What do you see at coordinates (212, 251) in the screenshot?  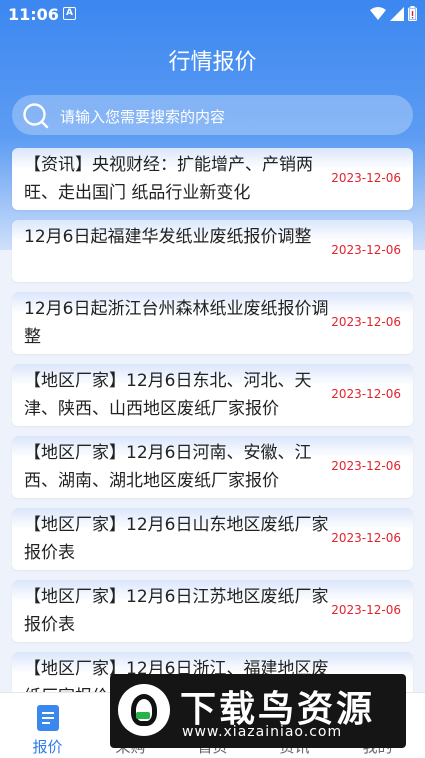 I see `news-item: 12月6日起福建华发纸业废纸报价调整 2023-12-06` at bounding box center [212, 251].